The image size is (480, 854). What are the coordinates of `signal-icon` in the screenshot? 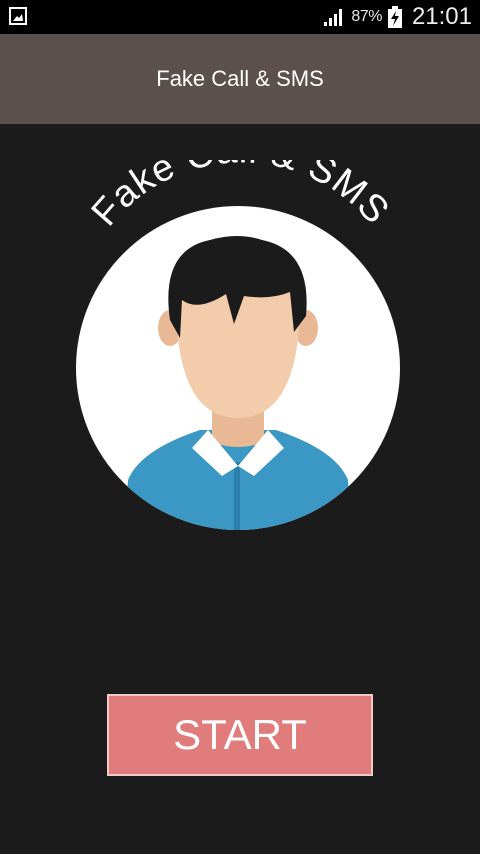 It's located at (333, 17).